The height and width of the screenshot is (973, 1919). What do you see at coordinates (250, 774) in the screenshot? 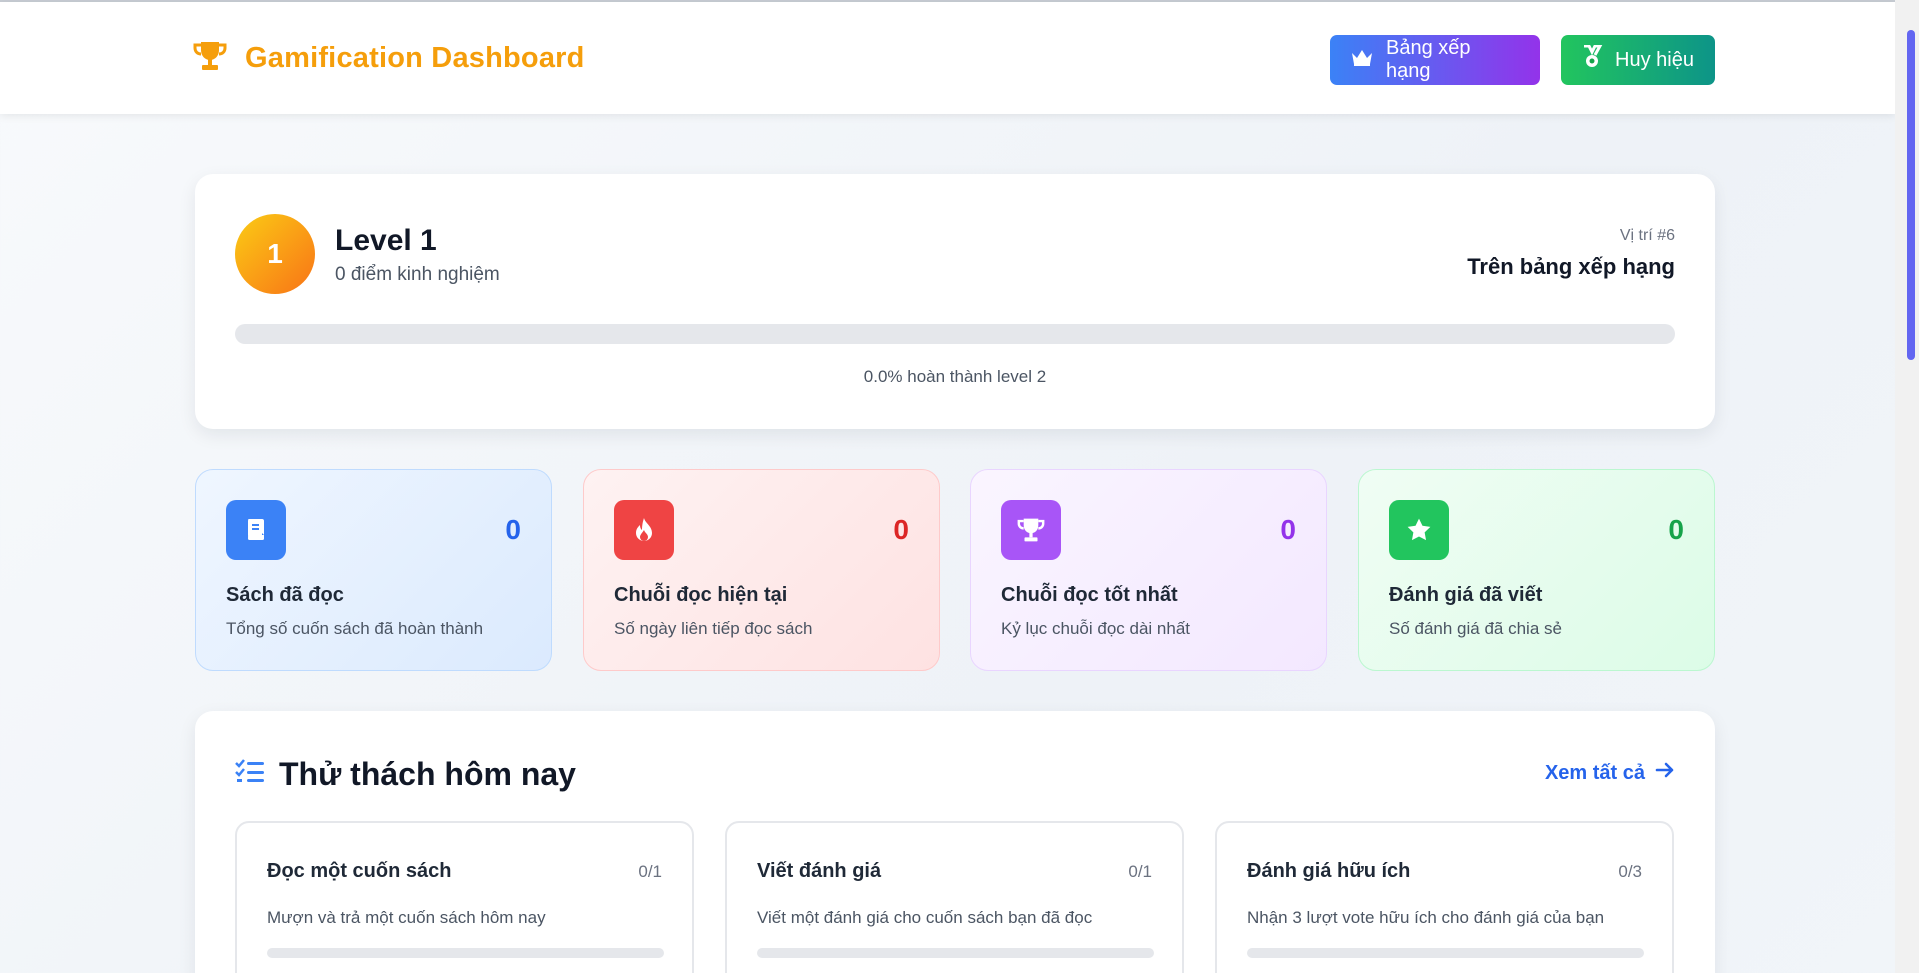
I see `tasks-icon` at bounding box center [250, 774].